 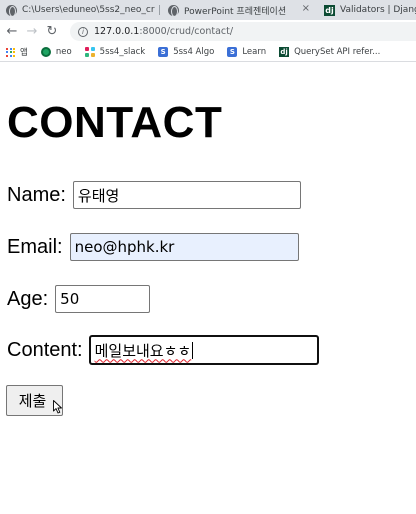 I want to click on tab-title: PowerPoint 프레젠테이션, so click(x=235, y=11).